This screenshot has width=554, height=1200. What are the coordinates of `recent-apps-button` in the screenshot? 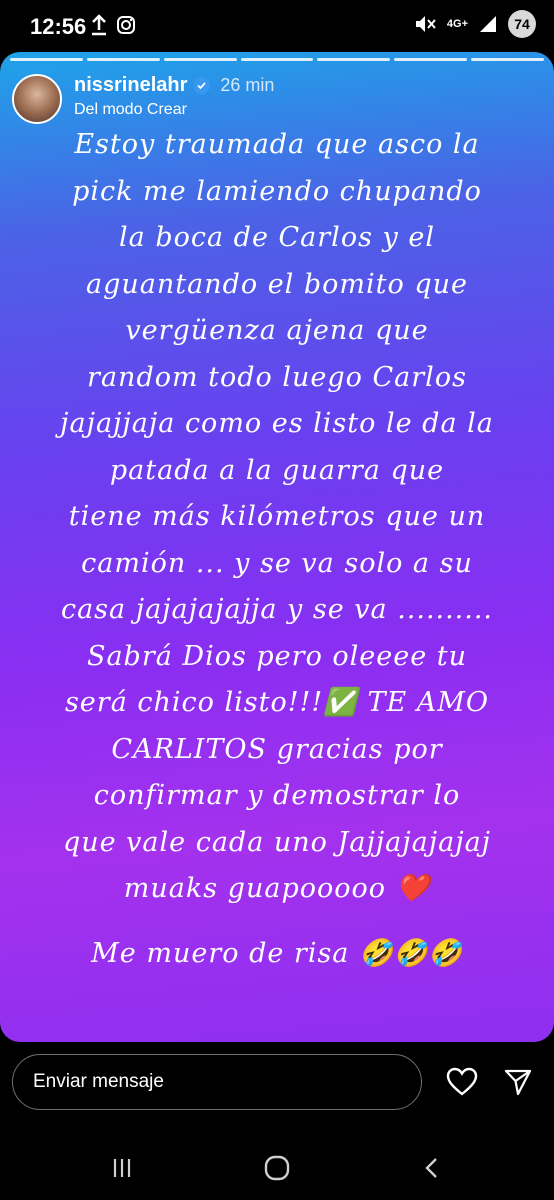 It's located at (122, 1168).